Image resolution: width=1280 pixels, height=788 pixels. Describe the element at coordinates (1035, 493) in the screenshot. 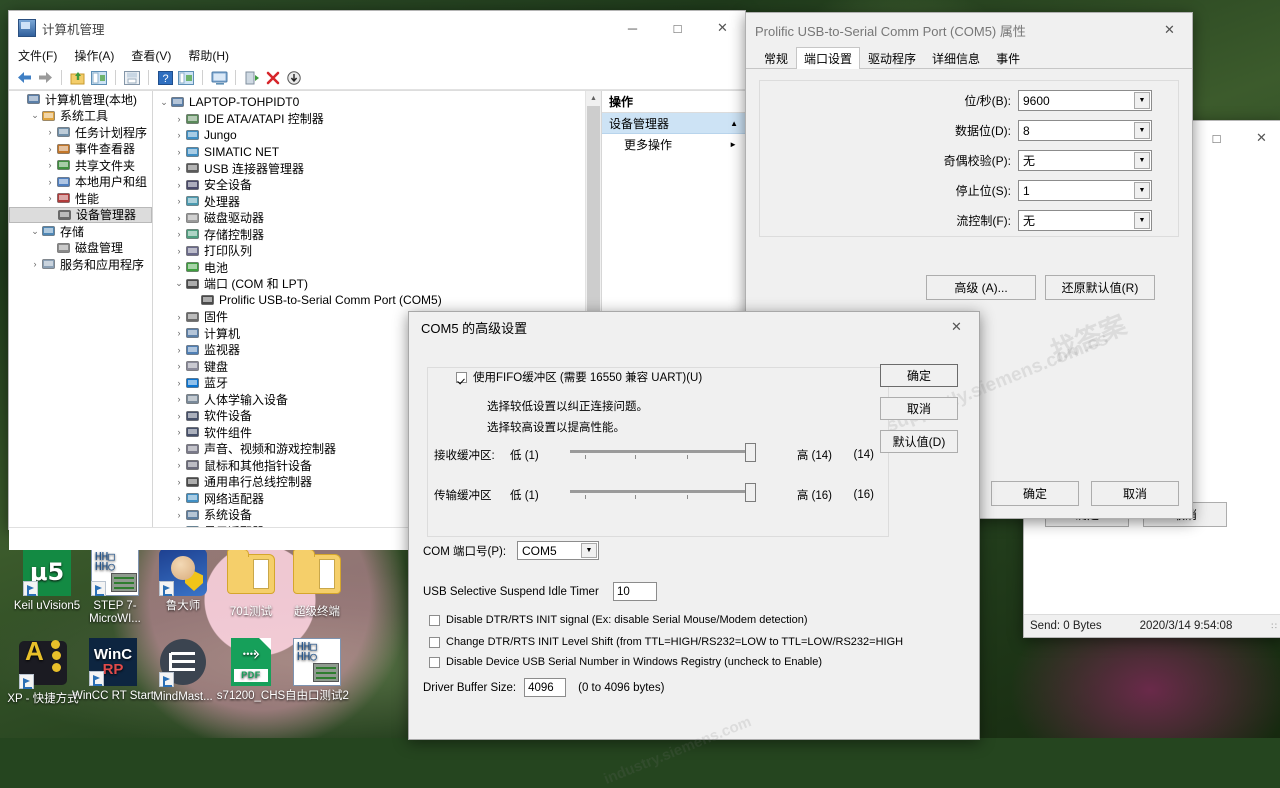

I see `props-ok-button: 确定` at that location.